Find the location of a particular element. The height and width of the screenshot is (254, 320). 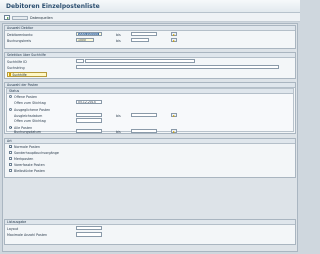

search-help-button-label: Suchhilfe is located at coordinates (19, 74).